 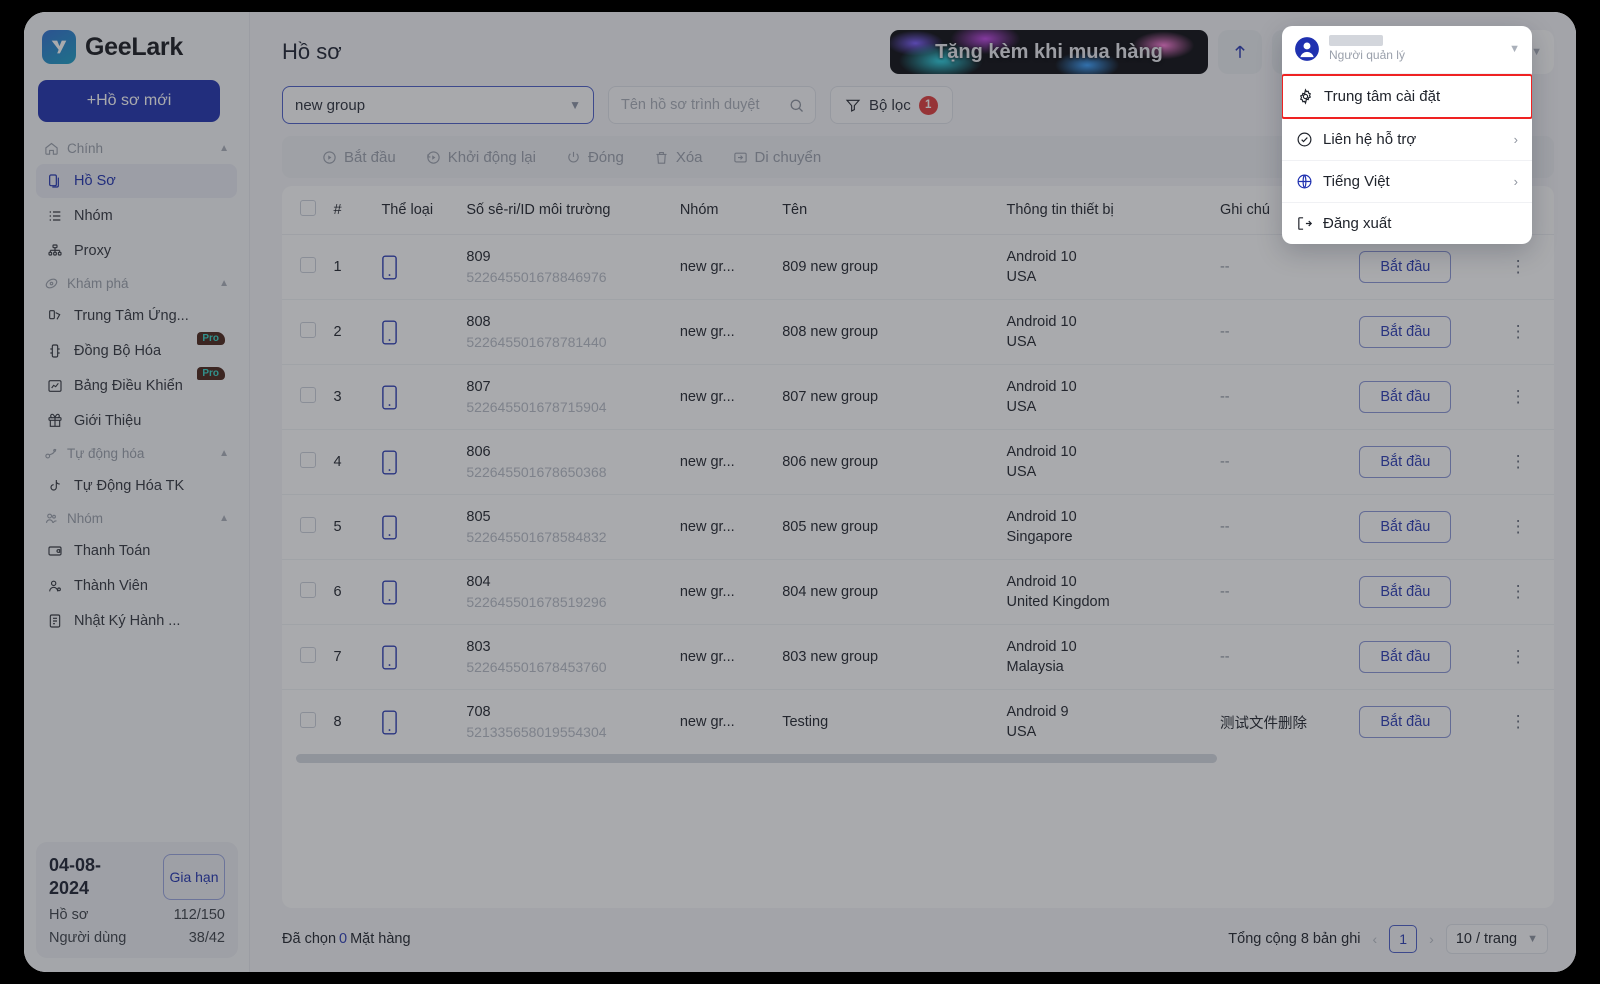 I want to click on team-icon, so click(x=51, y=518).